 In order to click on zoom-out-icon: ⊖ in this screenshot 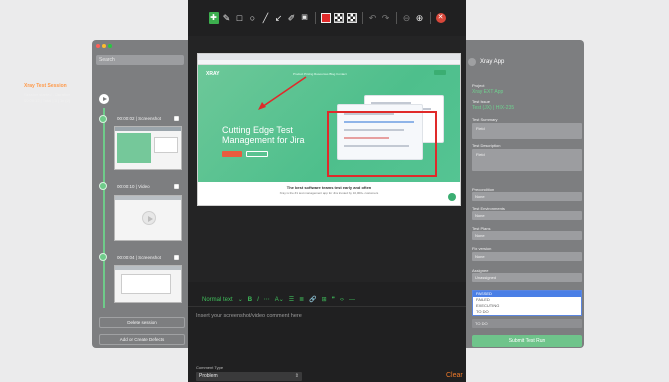, I will do `click(407, 18)`.